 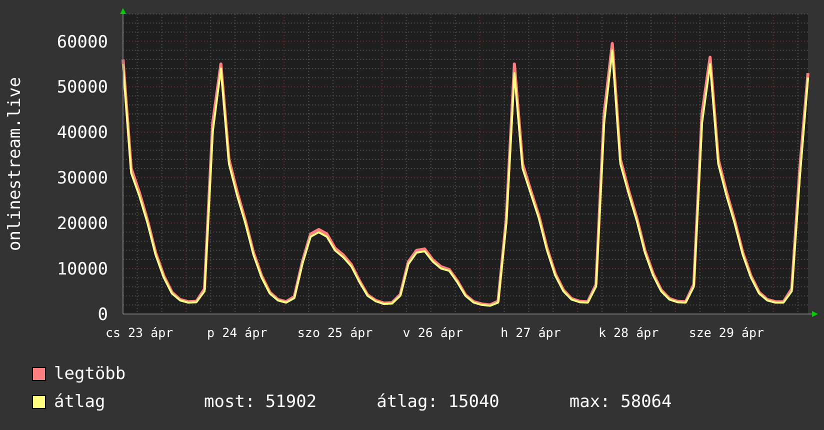 What do you see at coordinates (82, 224) in the screenshot?
I see `y-tick-label: 20000` at bounding box center [82, 224].